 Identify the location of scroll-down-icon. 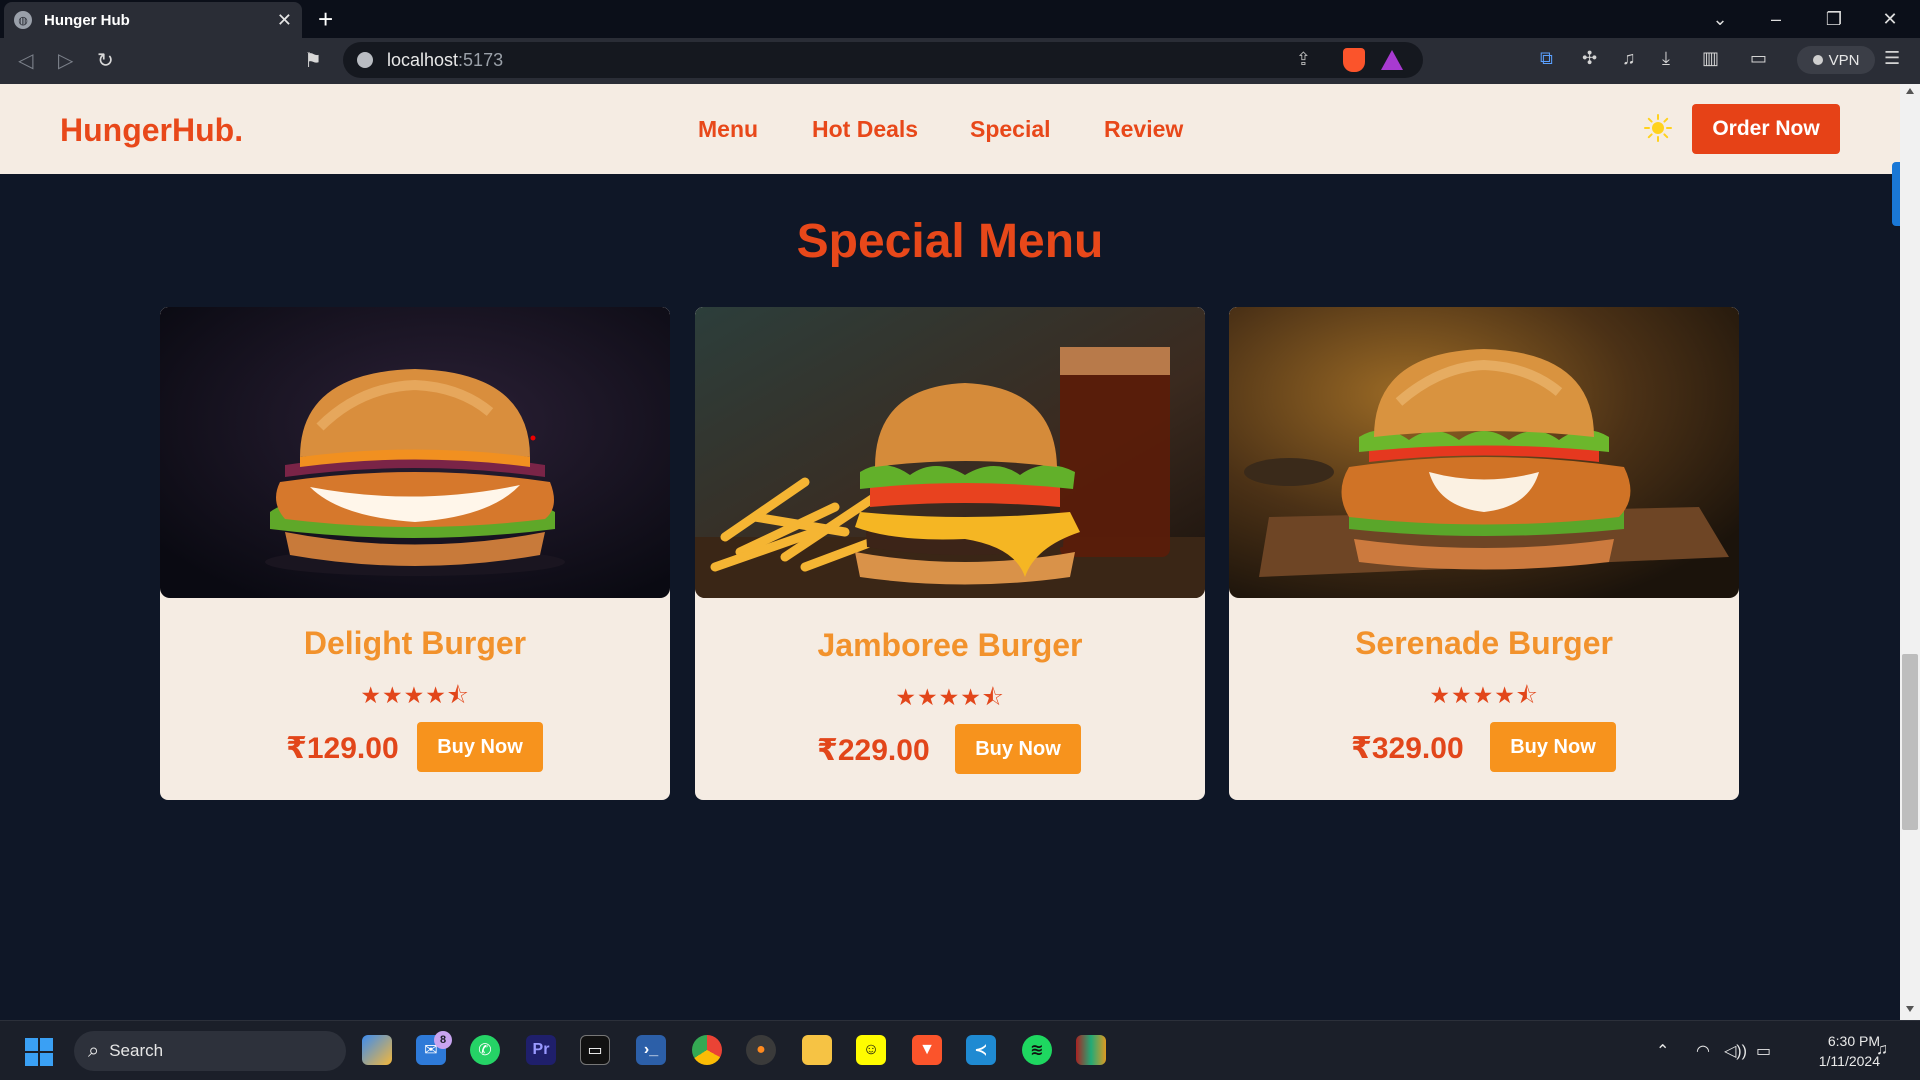
(1910, 1009).